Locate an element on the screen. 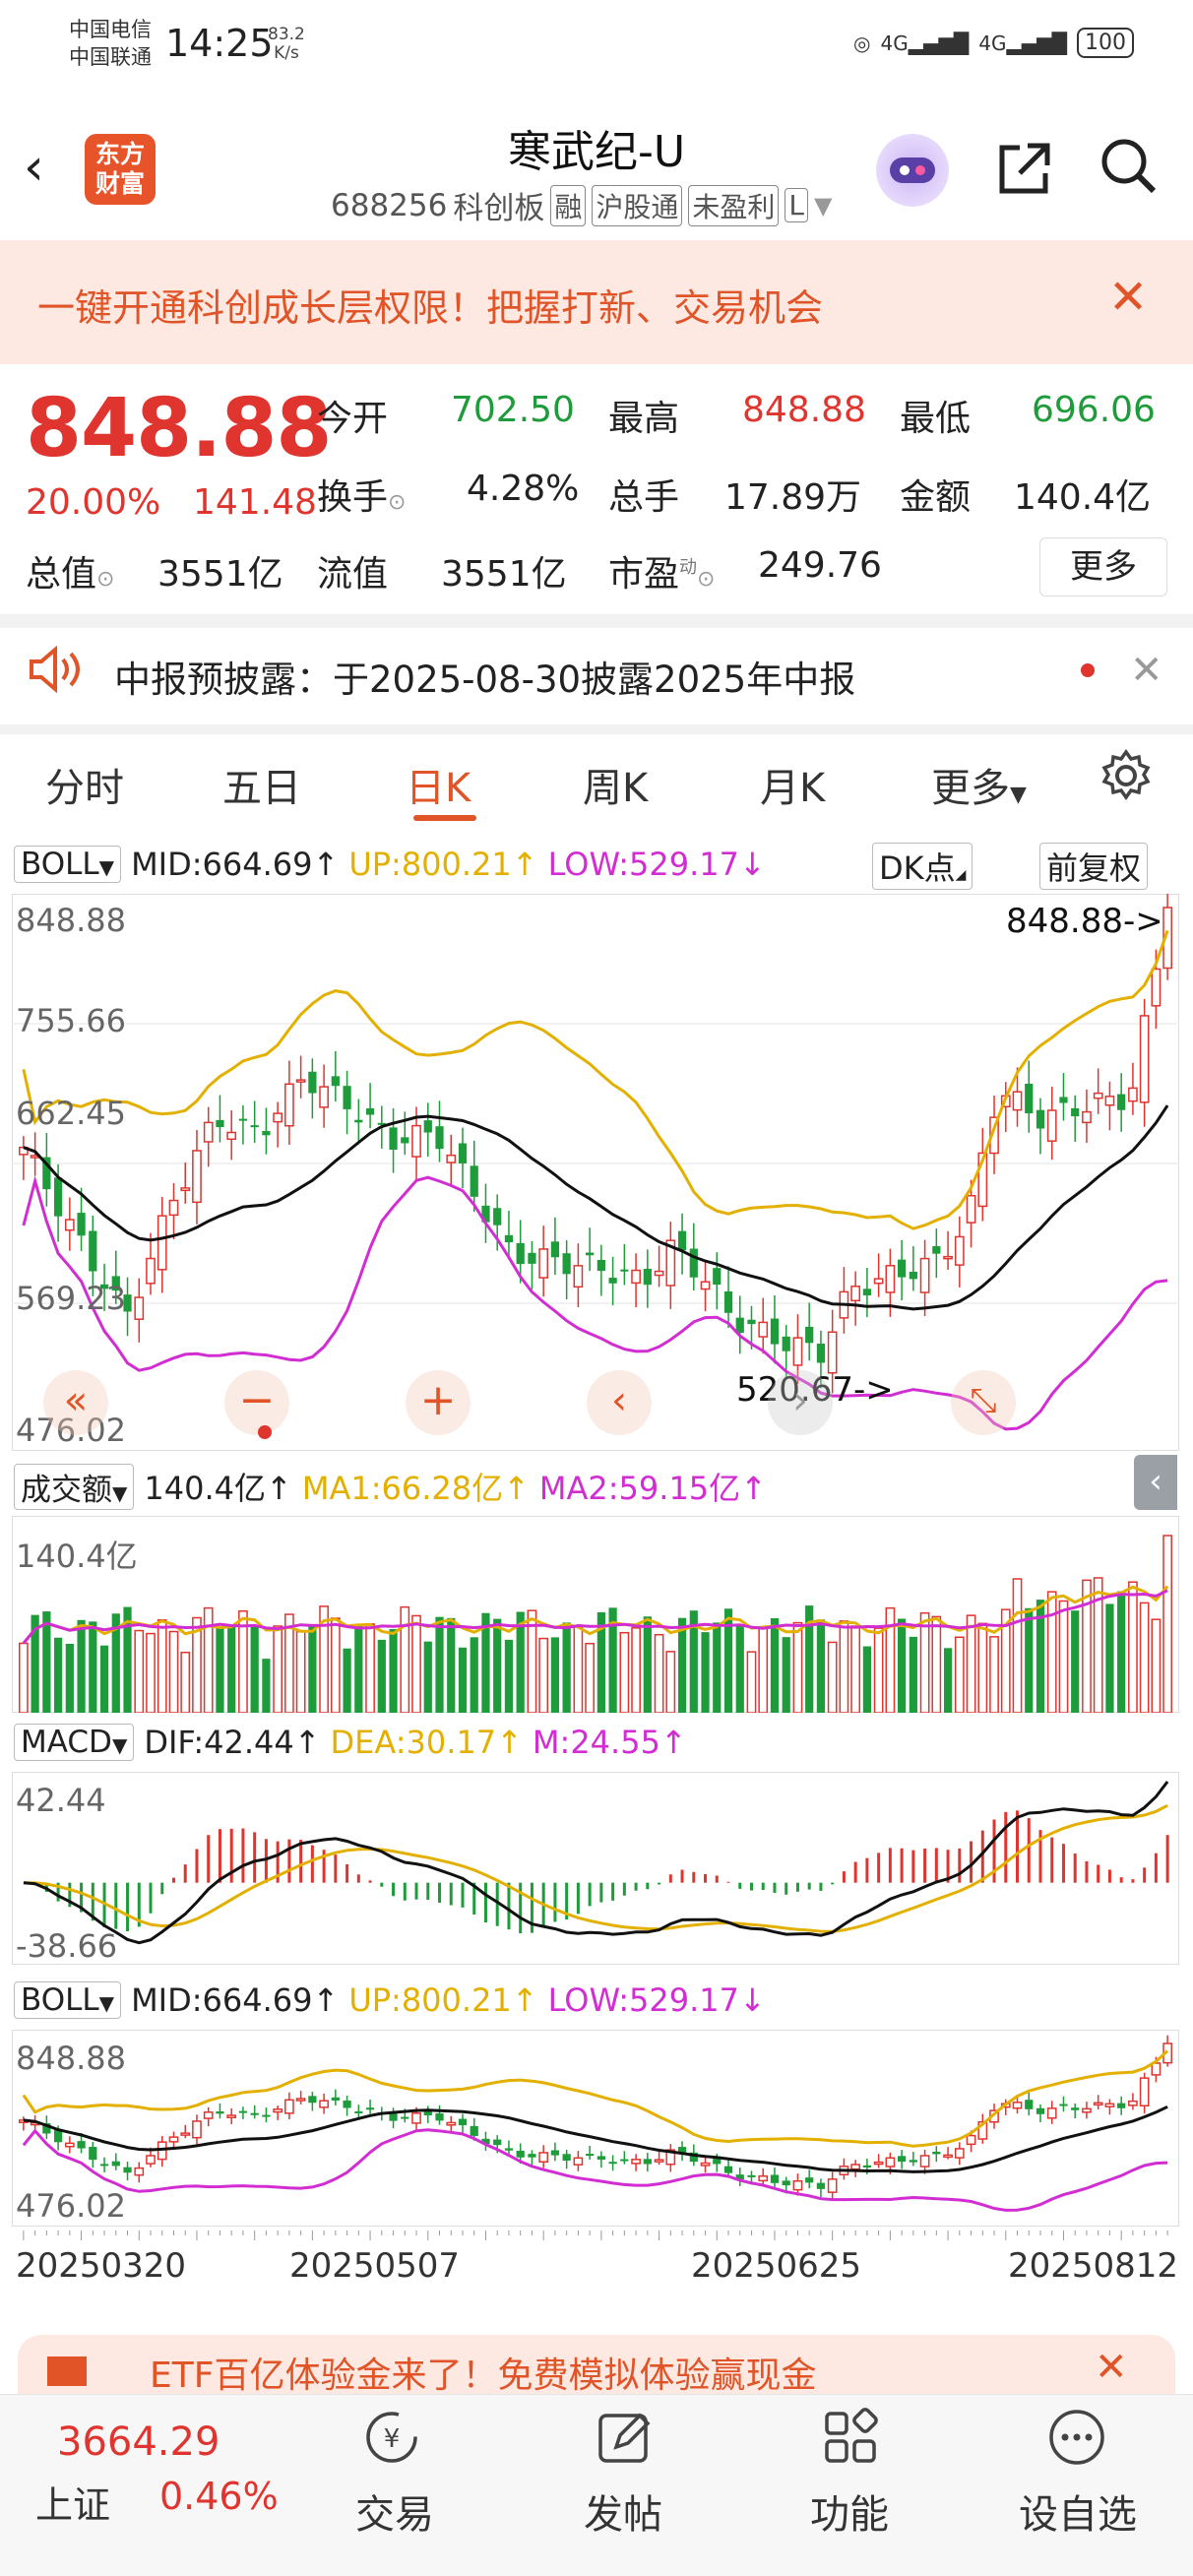 The image size is (1193, 2576). tab-monthly-k: 月K is located at coordinates (792, 784).